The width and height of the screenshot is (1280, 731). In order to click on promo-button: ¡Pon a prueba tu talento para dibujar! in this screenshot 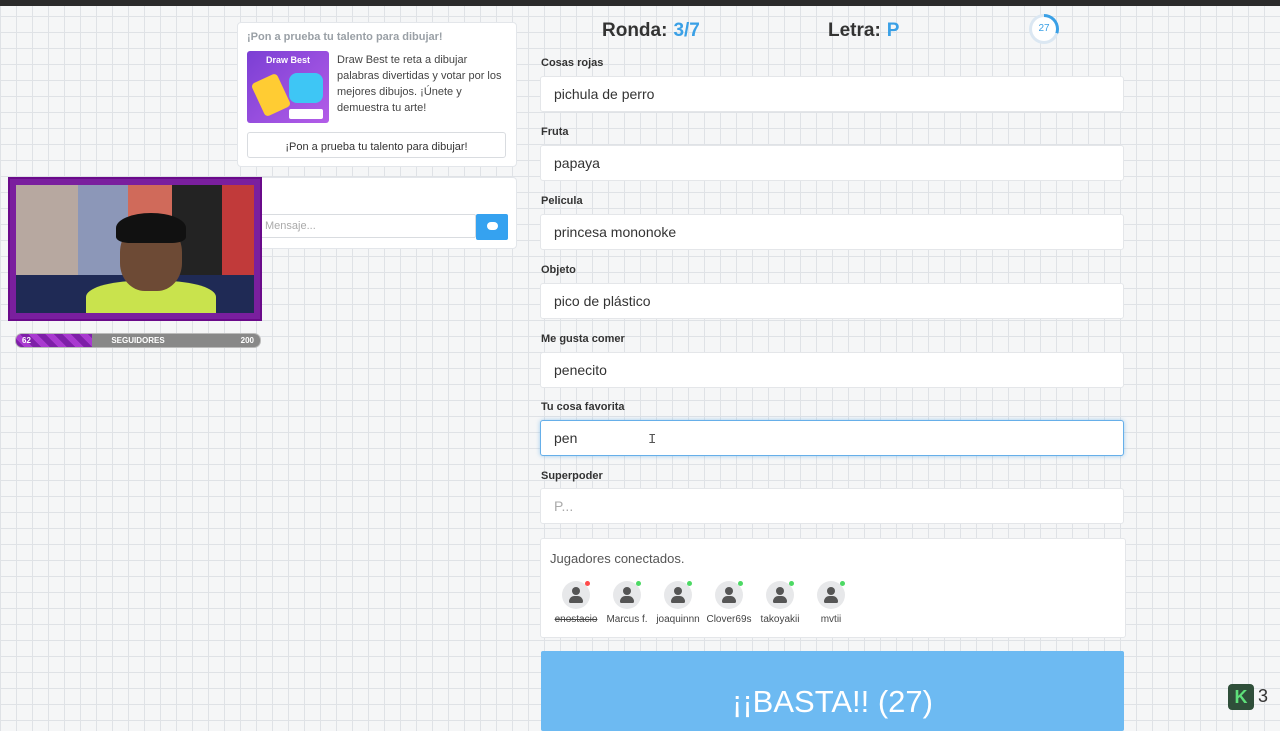, I will do `click(376, 145)`.